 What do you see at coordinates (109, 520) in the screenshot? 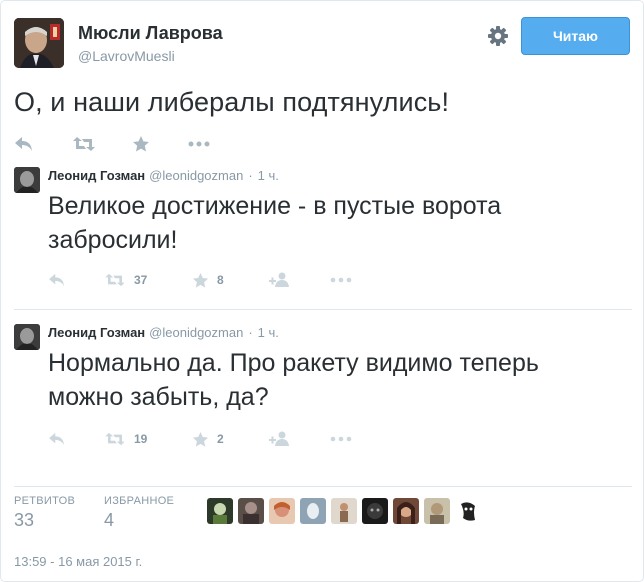
I see `favorites-count: 4` at bounding box center [109, 520].